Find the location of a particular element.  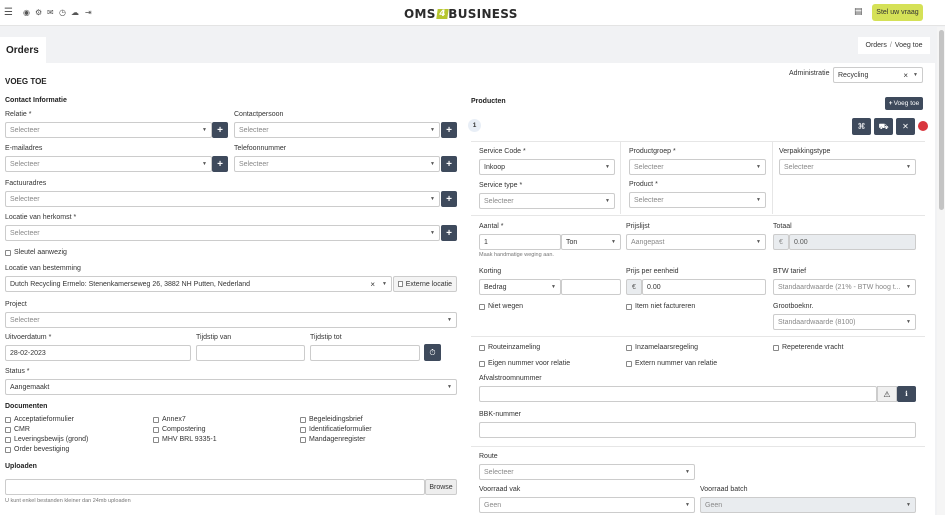

service-code-select: Inkoop ▼ is located at coordinates (547, 167).